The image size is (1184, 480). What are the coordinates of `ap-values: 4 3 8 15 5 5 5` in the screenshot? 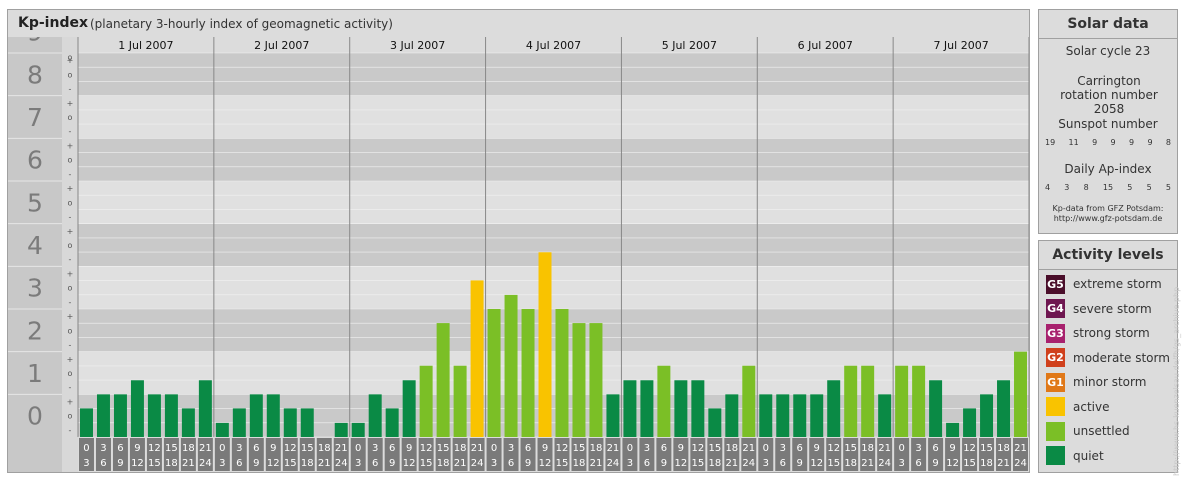 It's located at (1108, 187).